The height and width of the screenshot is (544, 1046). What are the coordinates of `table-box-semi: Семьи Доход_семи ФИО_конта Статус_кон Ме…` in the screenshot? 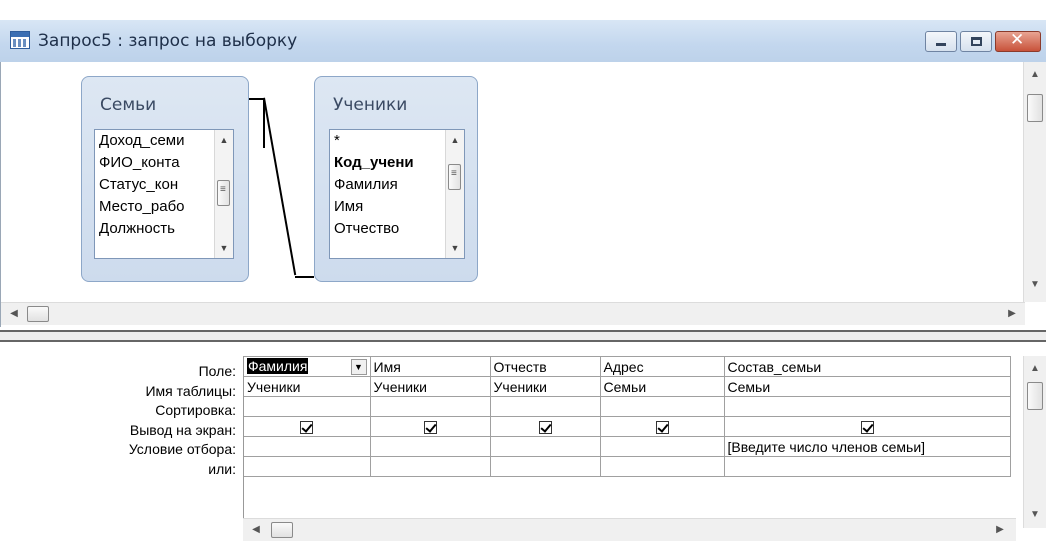 It's located at (165, 179).